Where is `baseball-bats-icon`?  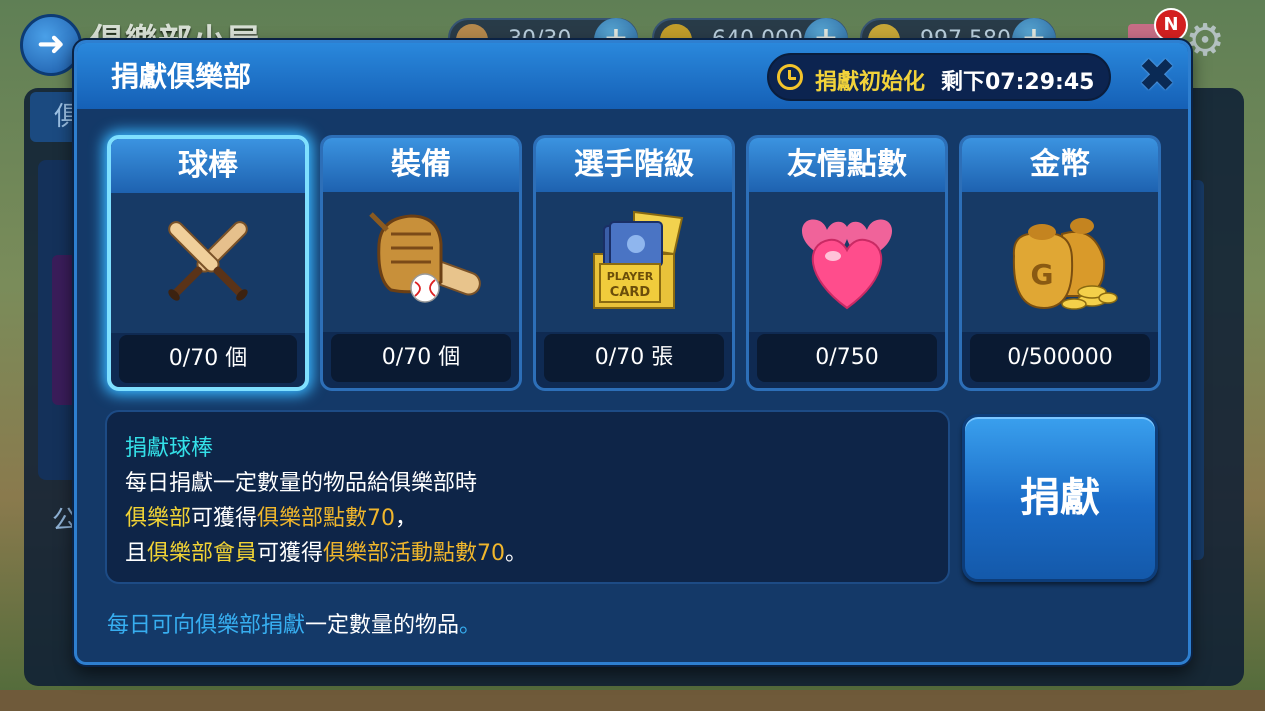 baseball-bats-icon is located at coordinates (208, 261).